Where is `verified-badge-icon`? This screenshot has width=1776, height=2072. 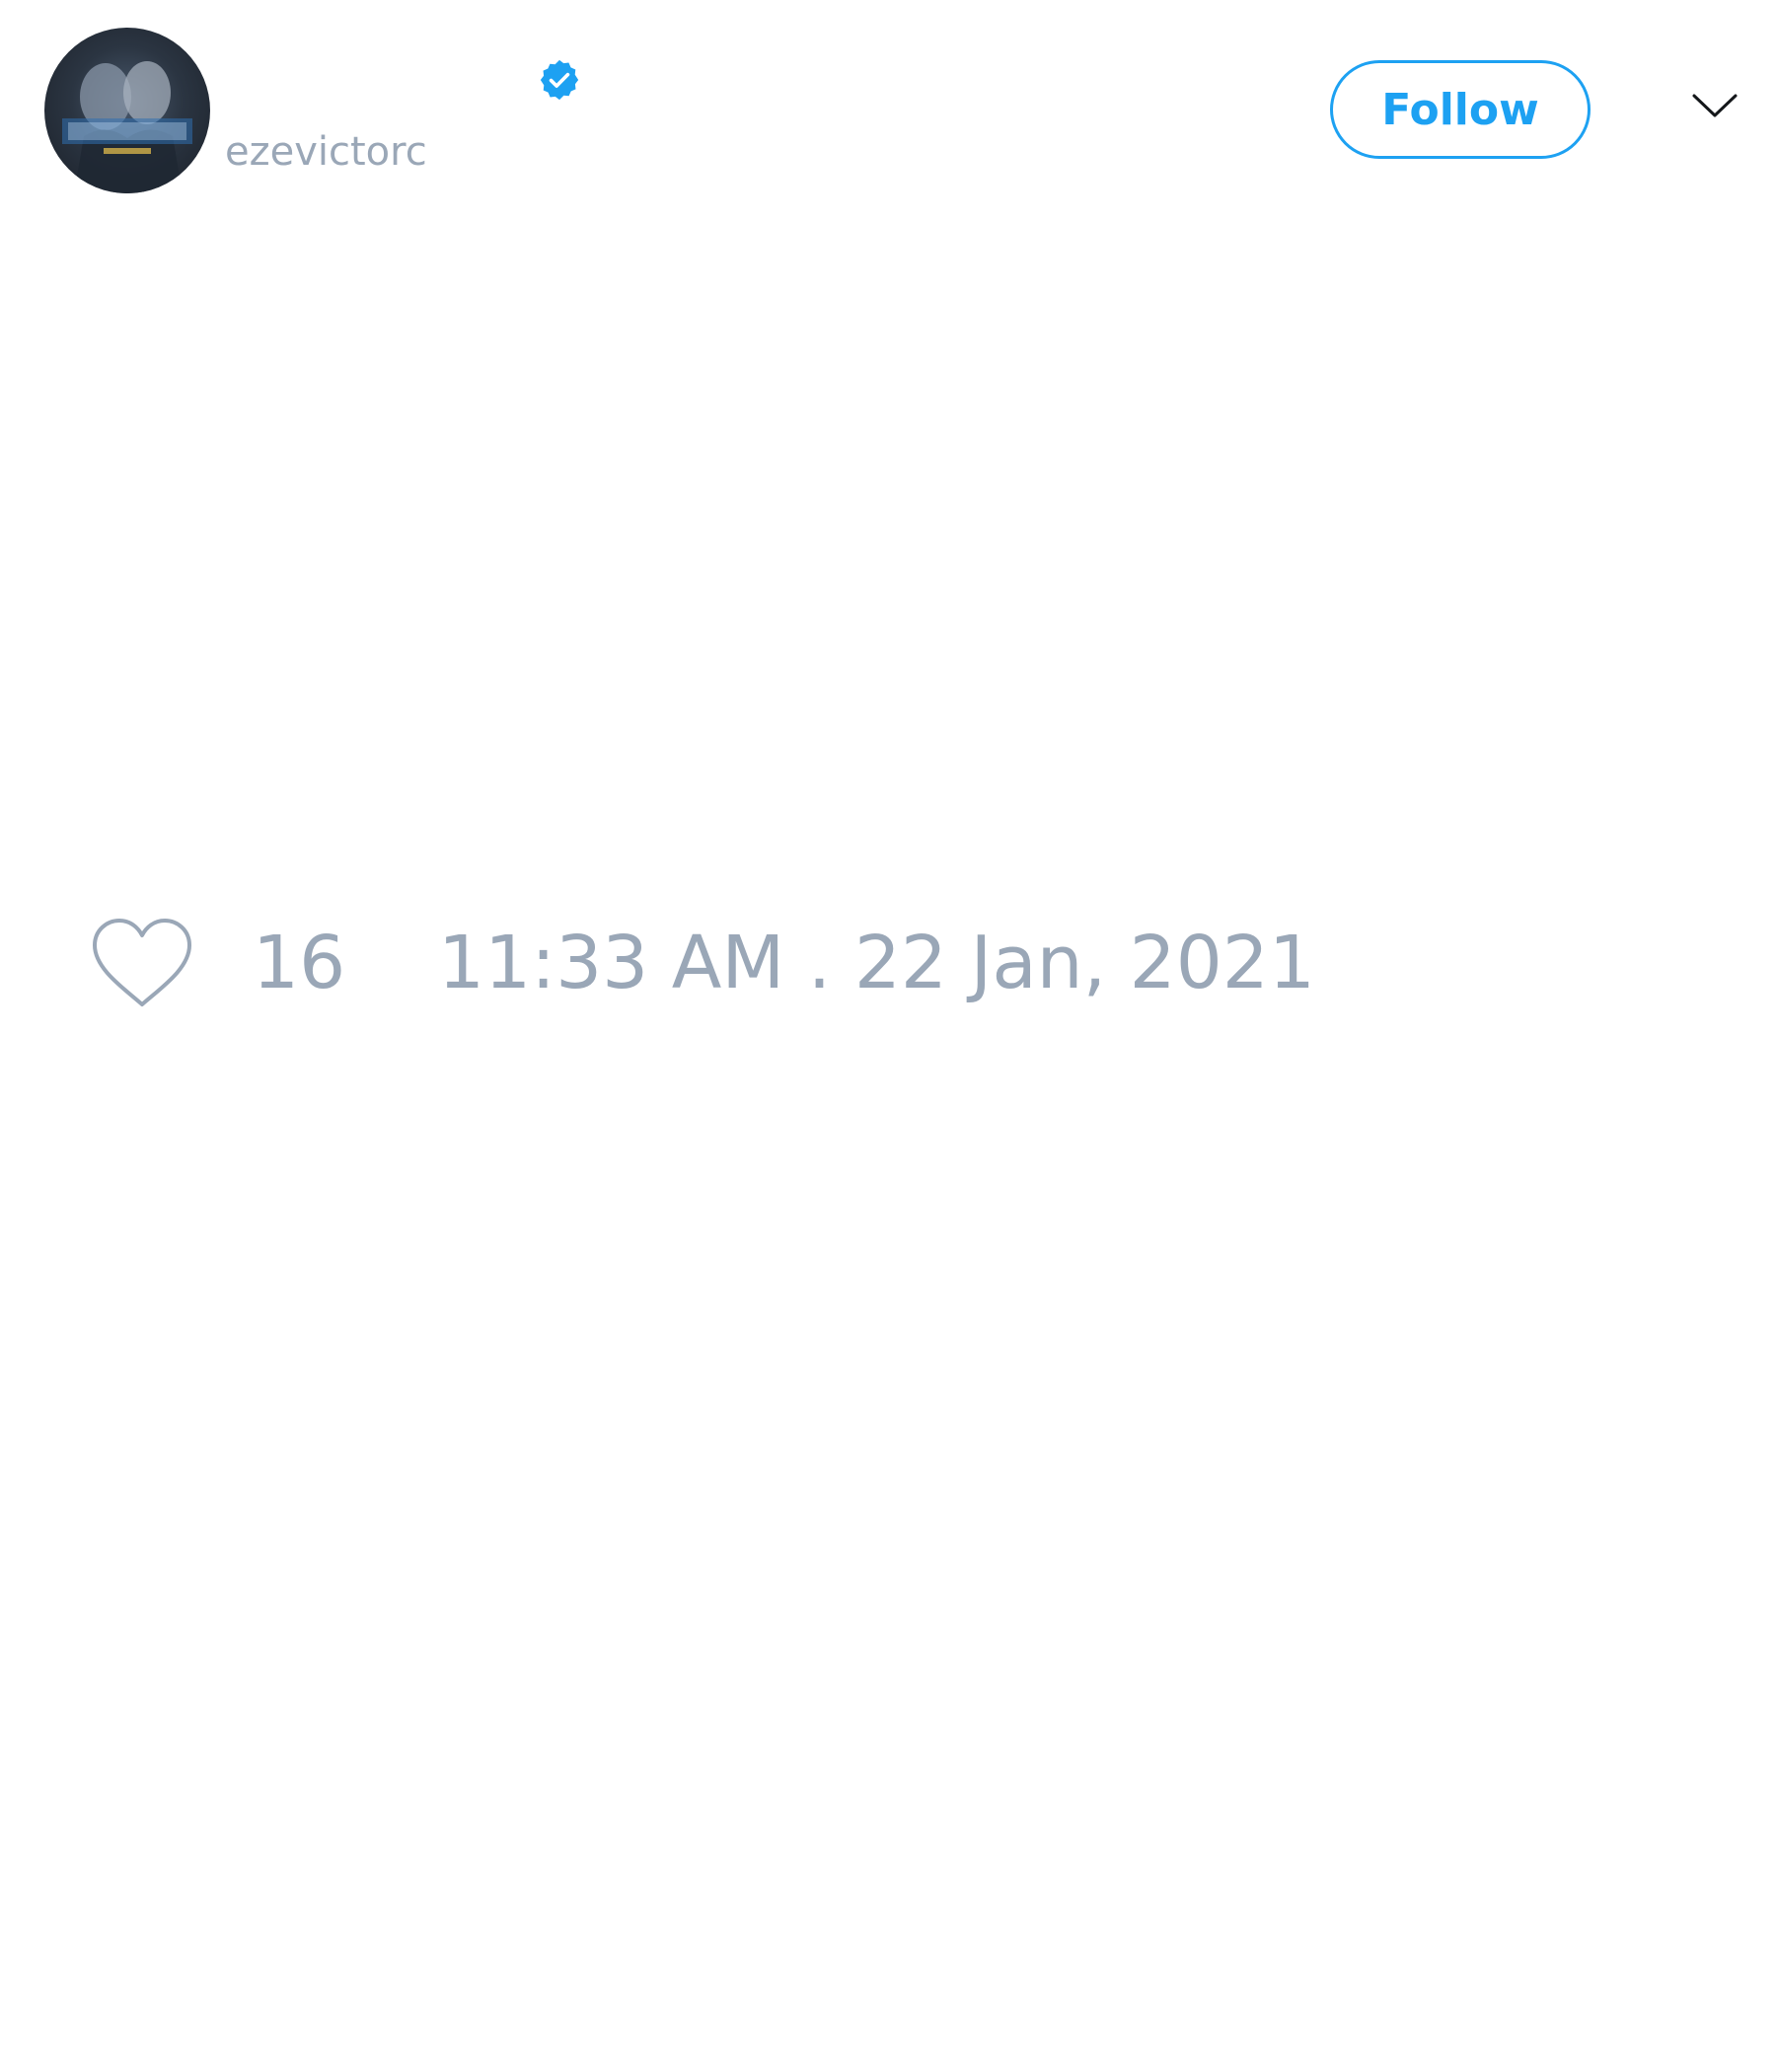 verified-badge-icon is located at coordinates (559, 80).